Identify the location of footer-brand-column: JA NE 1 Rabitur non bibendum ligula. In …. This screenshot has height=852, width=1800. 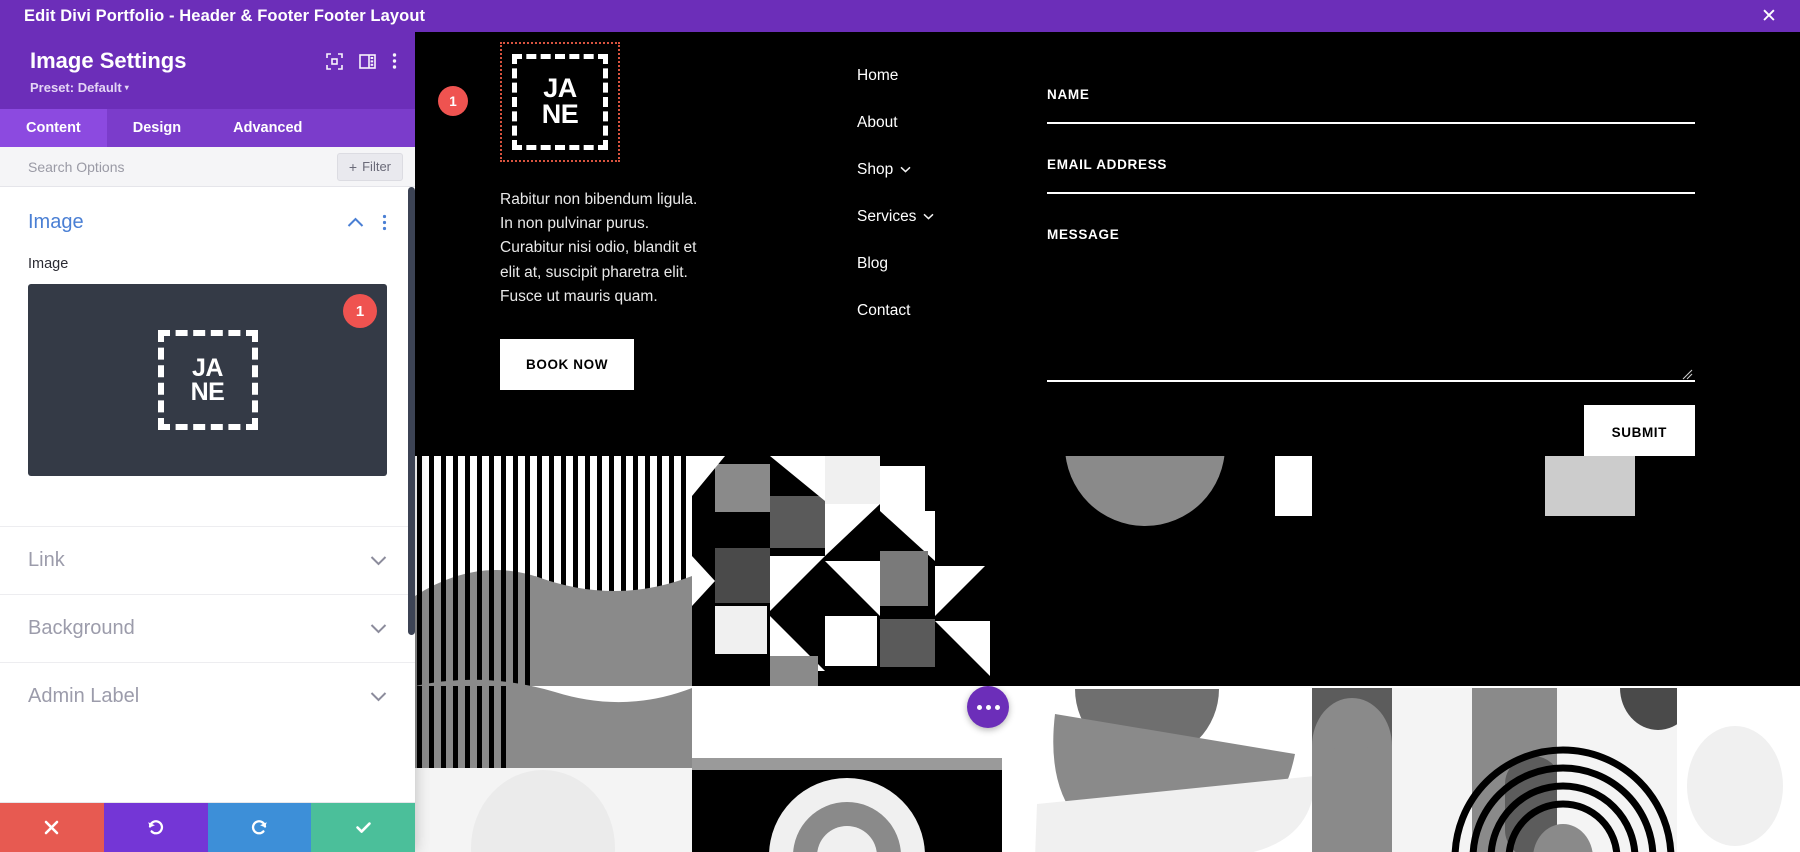
(605, 244).